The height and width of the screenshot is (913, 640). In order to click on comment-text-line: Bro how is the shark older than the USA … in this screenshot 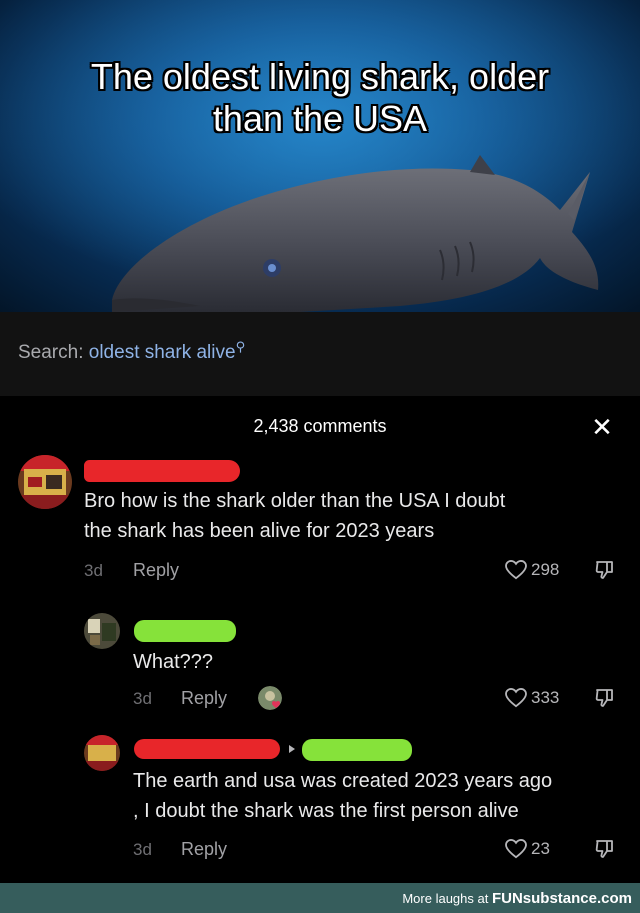, I will do `click(295, 501)`.